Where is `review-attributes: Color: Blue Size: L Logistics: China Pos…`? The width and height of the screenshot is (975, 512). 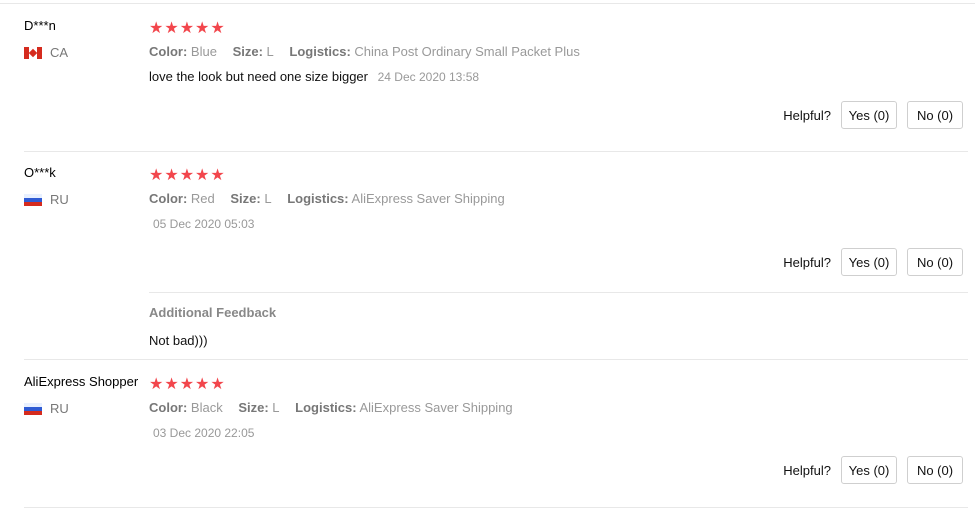 review-attributes: Color: Blue Size: L Logistics: China Pos… is located at coordinates (370, 51).